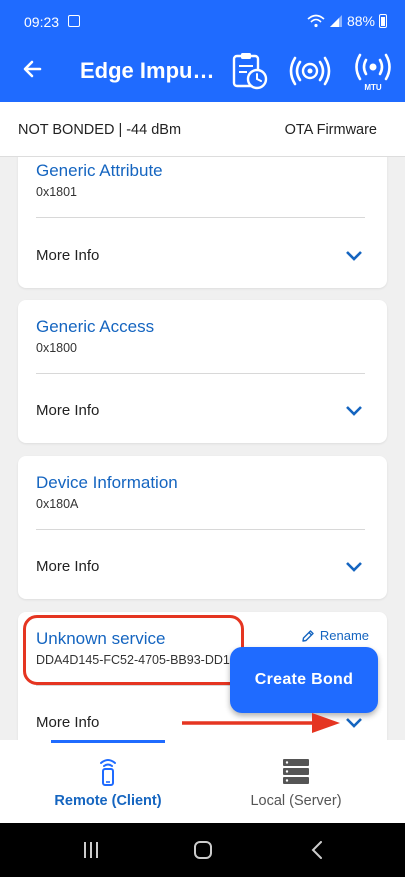  Describe the element at coordinates (202, 22) in the screenshot. I see `status-bar: 09:23 88%` at that location.